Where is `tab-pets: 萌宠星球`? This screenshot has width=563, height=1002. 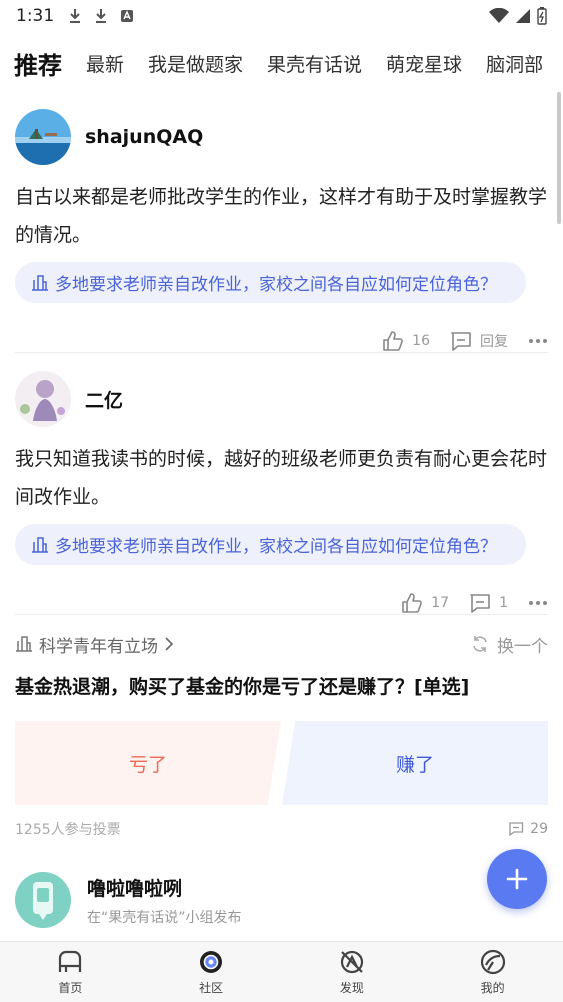 tab-pets: 萌宠星球 is located at coordinates (424, 63).